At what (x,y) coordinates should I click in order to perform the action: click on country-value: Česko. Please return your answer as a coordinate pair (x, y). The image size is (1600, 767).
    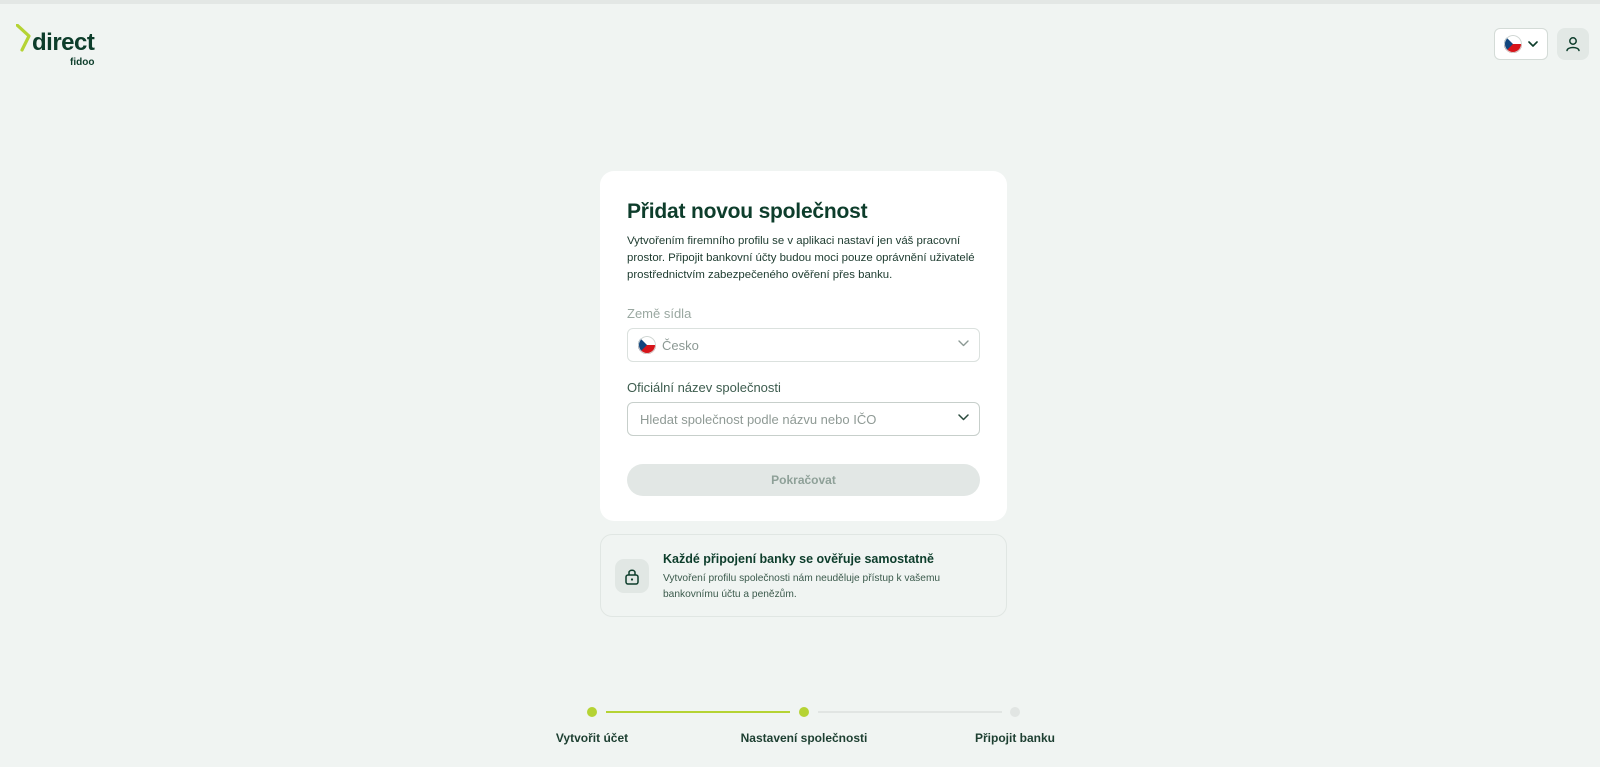
    Looking at the image, I should click on (680, 345).